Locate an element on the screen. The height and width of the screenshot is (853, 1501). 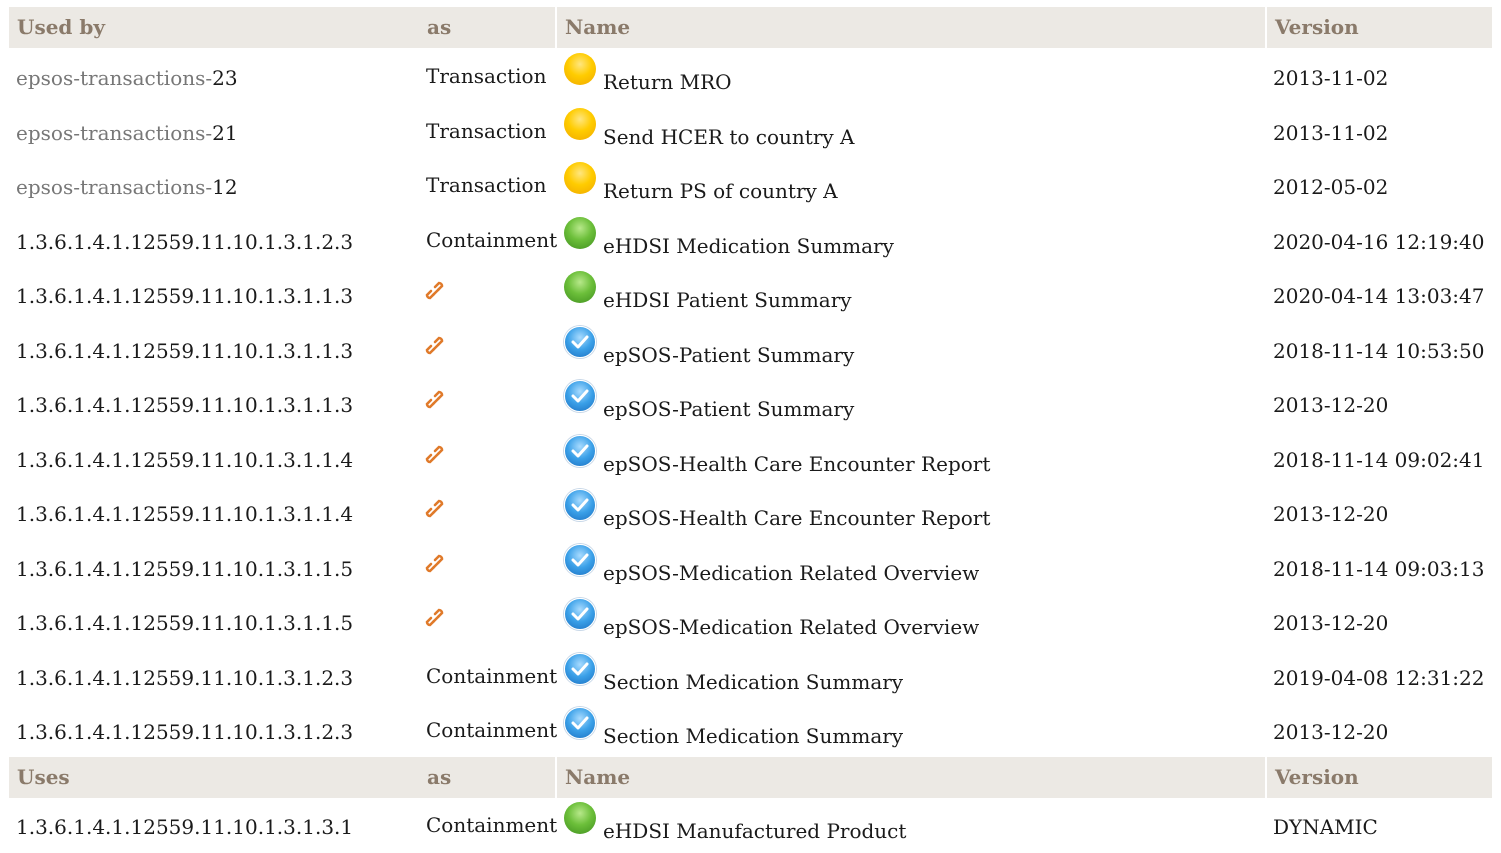
template-version: 2020-04-14 13:03:47 is located at coordinates (1379, 296).